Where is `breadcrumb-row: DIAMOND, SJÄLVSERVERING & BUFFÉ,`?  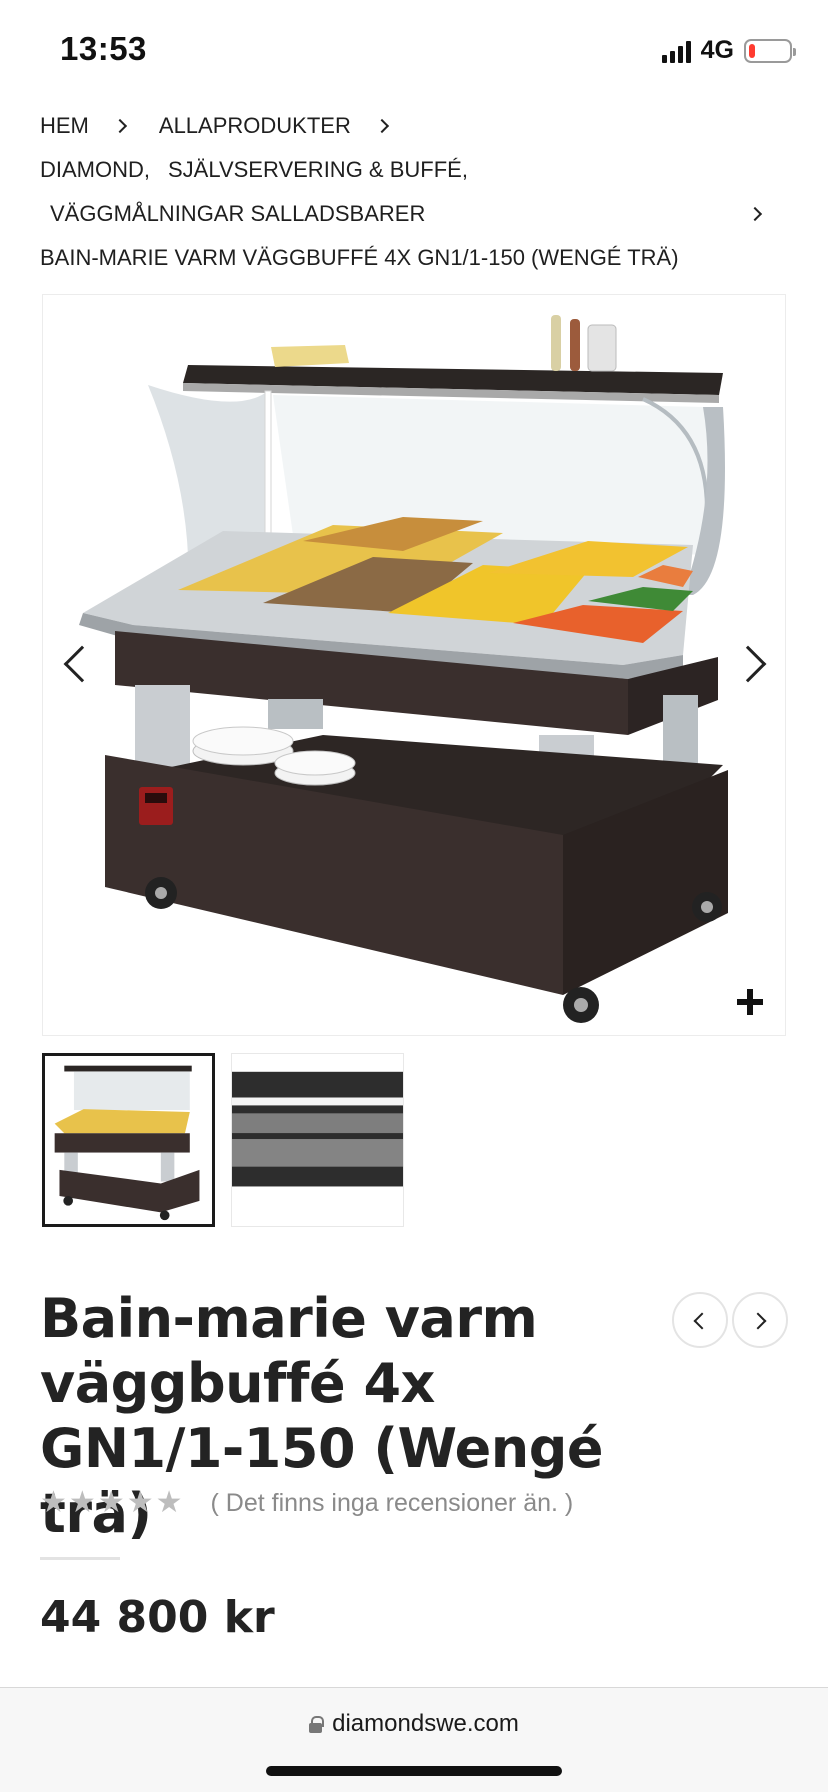 breadcrumb-row: DIAMOND, SJÄLVSERVERING & BUFFÉ, is located at coordinates (410, 170).